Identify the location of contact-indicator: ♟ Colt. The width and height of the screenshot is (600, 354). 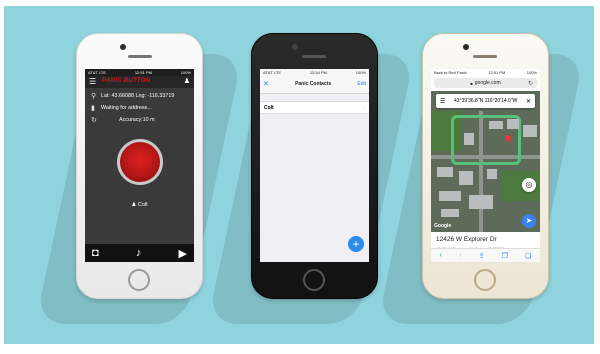
(139, 205).